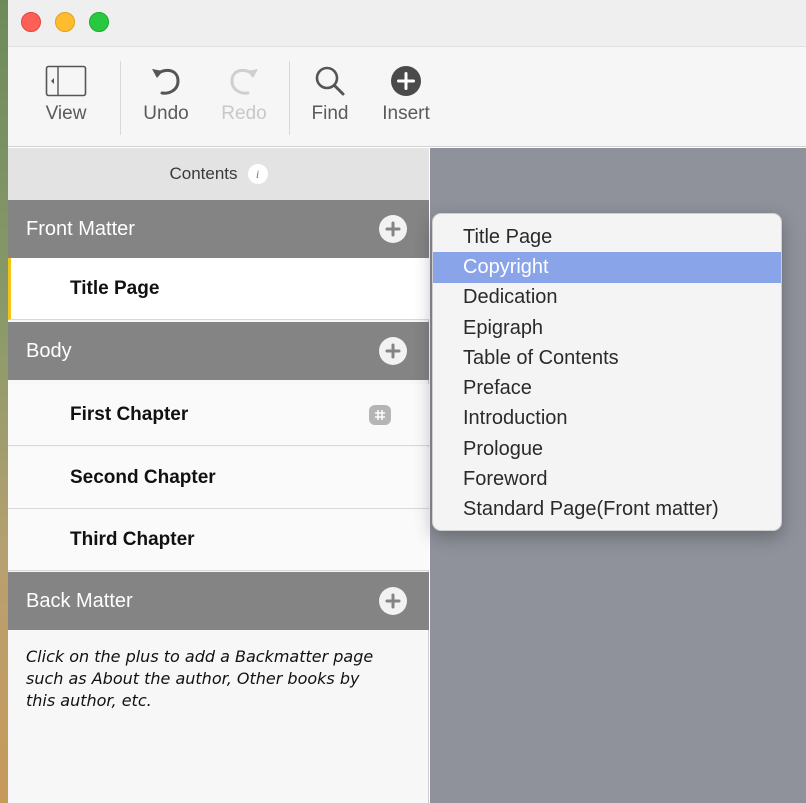 The height and width of the screenshot is (803, 806). What do you see at coordinates (218, 229) in the screenshot?
I see `section-front-matter: Front Matter` at bounding box center [218, 229].